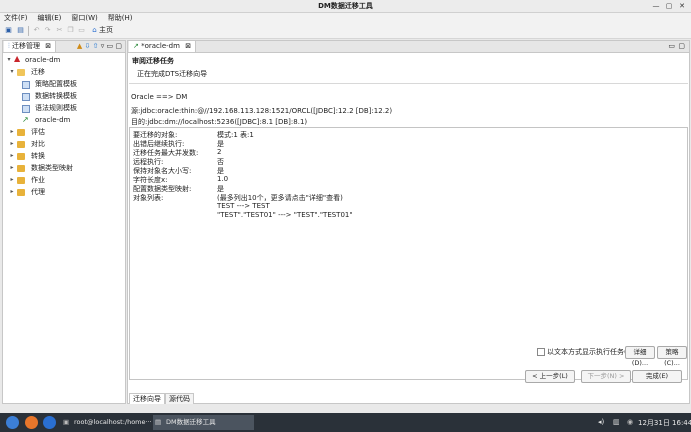 This screenshot has width=691, height=432. I want to click on text-mode-label: 以文本方式显示执行任务(E), so click(590, 352).